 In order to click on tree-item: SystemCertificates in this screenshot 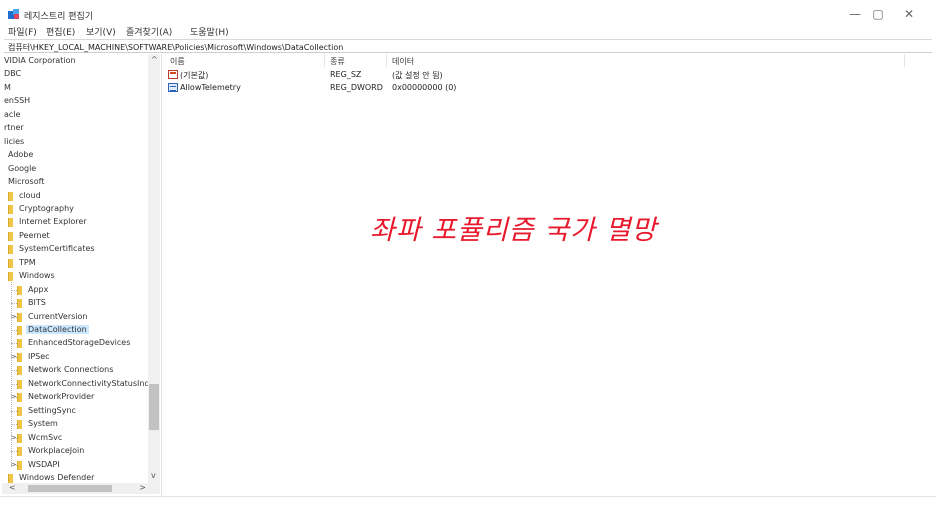, I will do `click(75, 249)`.